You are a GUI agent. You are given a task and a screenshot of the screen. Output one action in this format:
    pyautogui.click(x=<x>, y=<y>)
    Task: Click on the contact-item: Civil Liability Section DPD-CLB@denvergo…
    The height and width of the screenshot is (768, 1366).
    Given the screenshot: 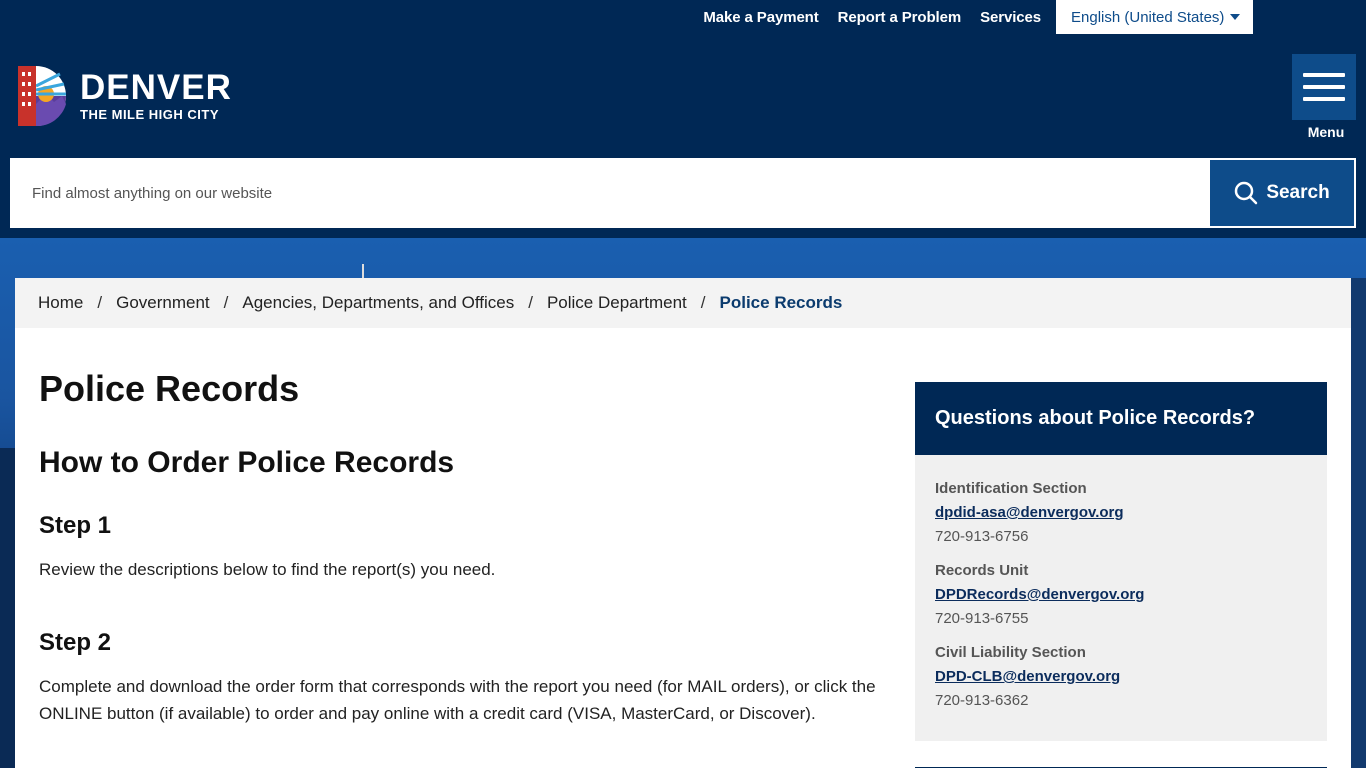 What is the action you would take?
    pyautogui.click(x=1121, y=677)
    